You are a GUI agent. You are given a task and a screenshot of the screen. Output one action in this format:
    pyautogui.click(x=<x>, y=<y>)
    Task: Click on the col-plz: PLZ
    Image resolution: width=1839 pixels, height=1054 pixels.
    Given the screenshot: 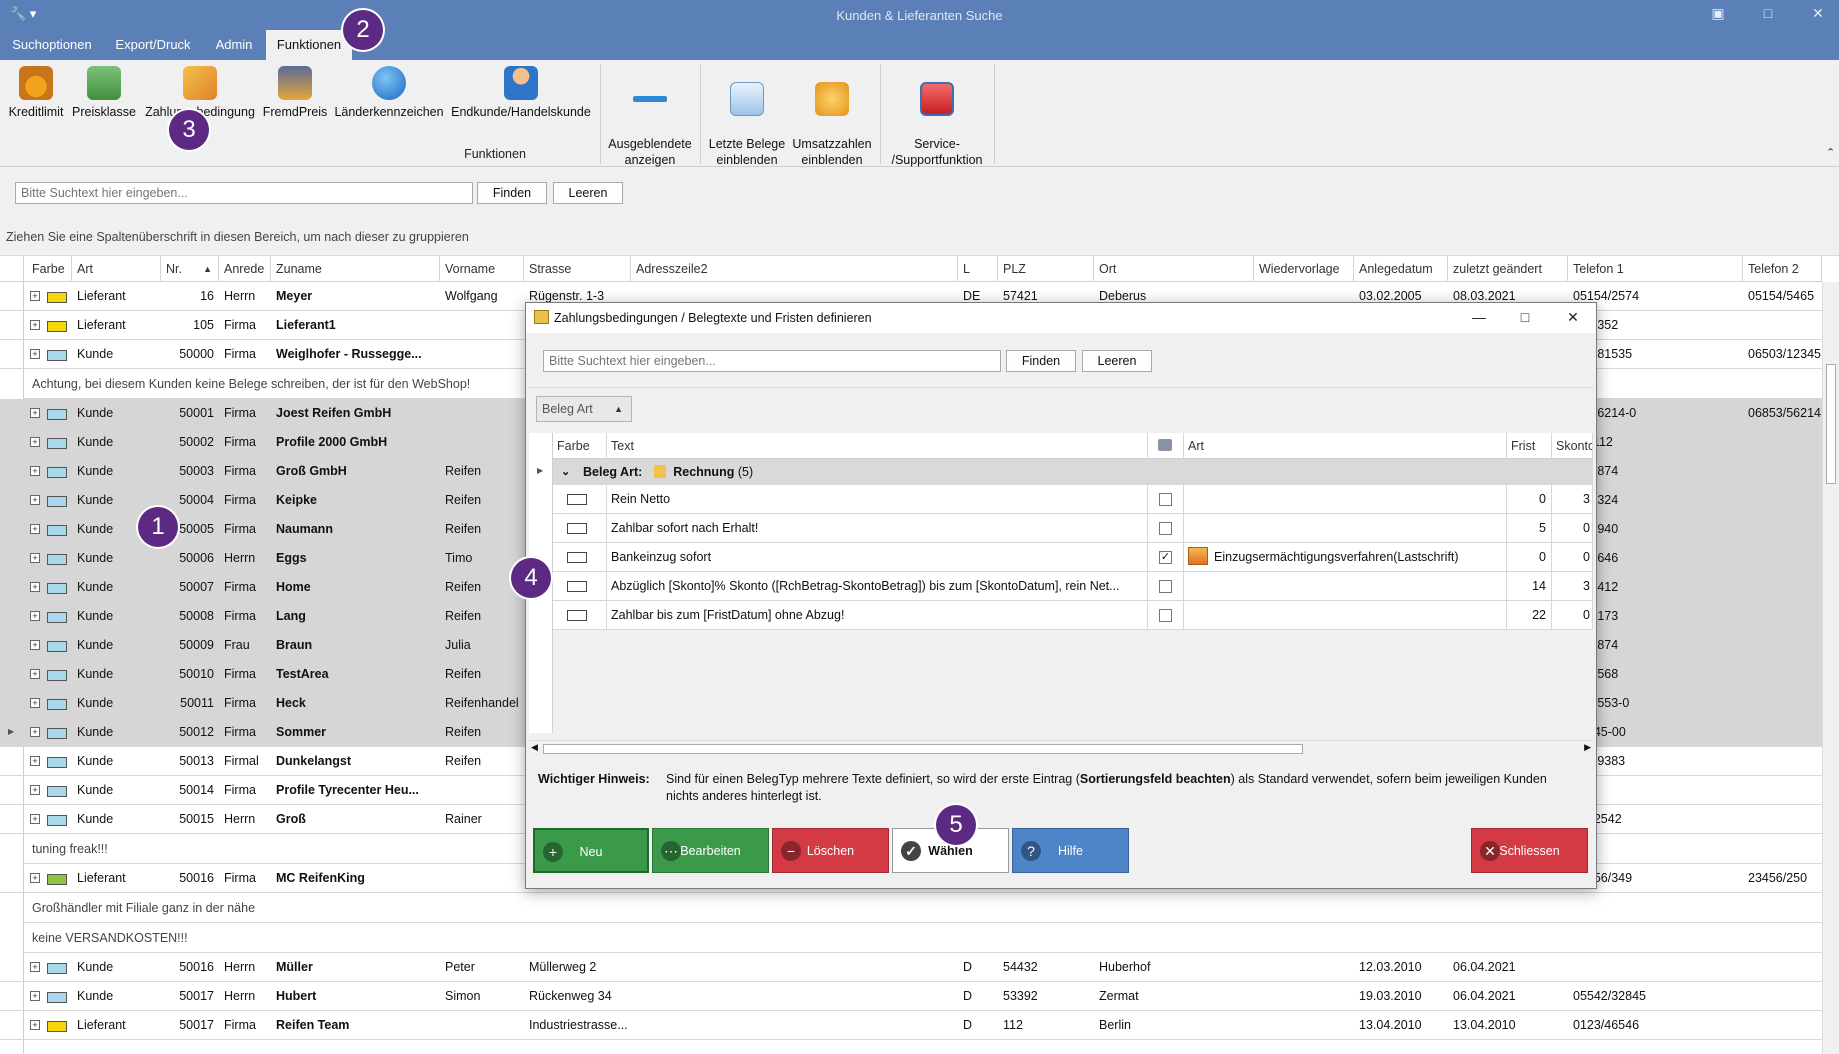 What is the action you would take?
    pyautogui.click(x=1046, y=269)
    